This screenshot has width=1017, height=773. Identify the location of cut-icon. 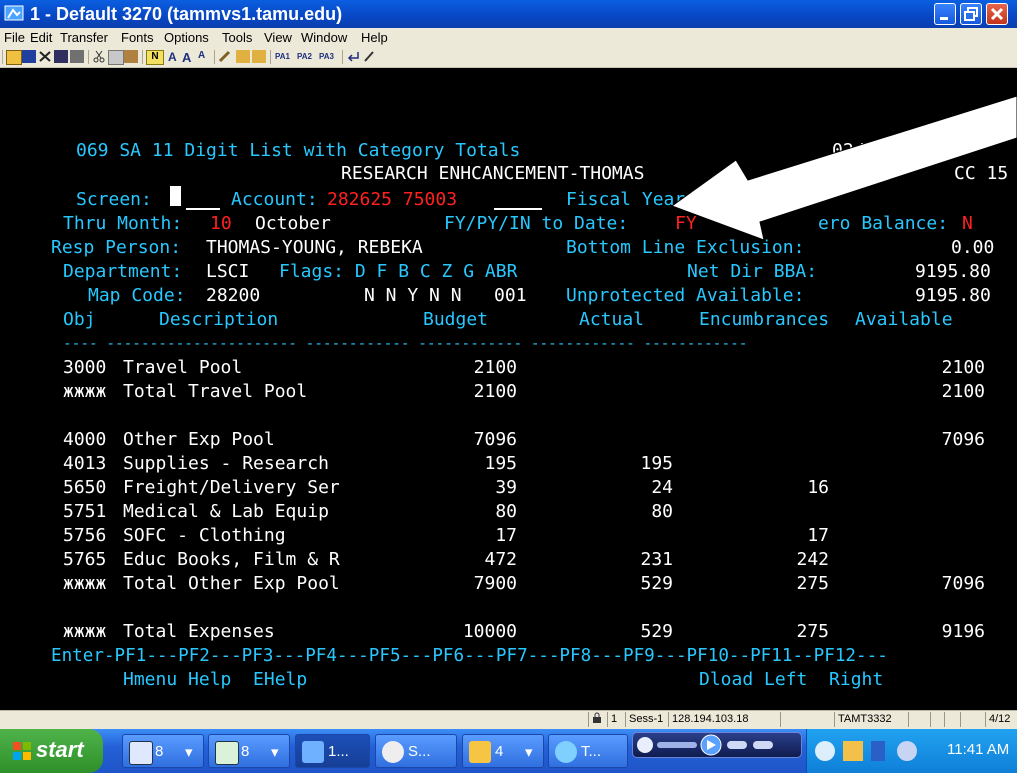
(99, 56).